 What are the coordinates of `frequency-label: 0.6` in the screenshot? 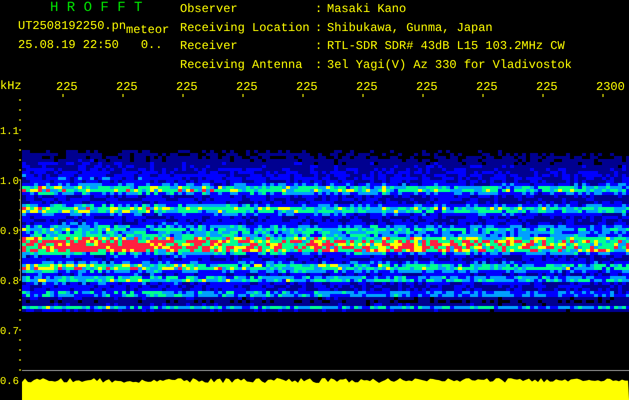 It's located at (9, 382).